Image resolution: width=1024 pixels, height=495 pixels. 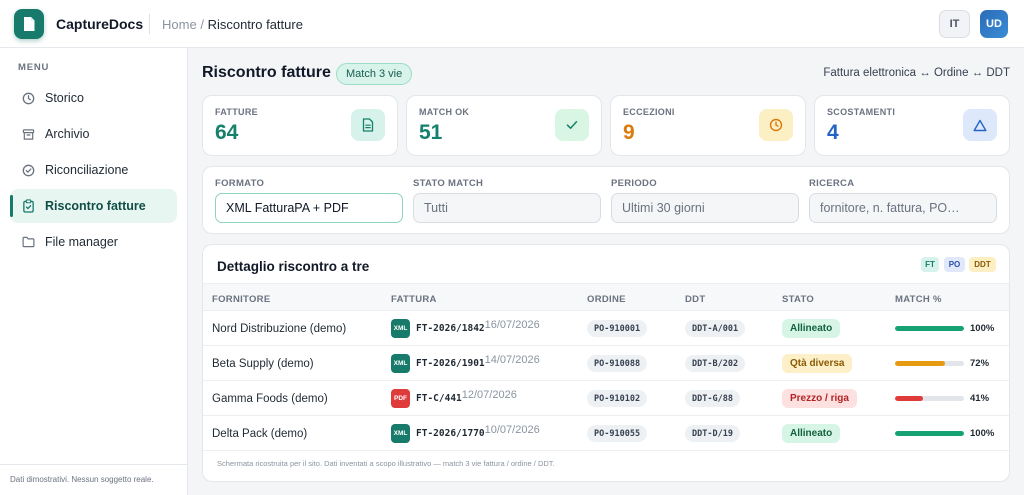 I want to click on column-header-fattura: FATTURA, so click(x=414, y=299).